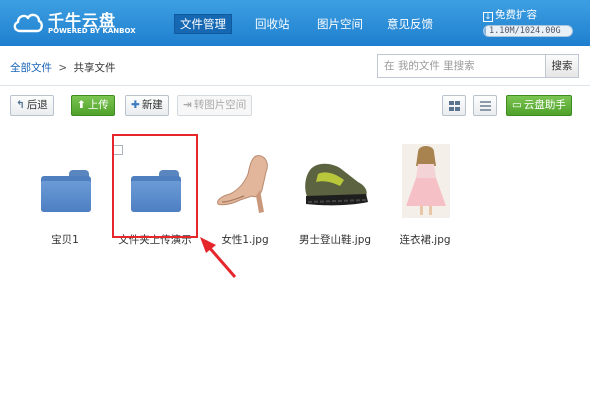  I want to click on nav-file-manager: 文件管理, so click(203, 24).